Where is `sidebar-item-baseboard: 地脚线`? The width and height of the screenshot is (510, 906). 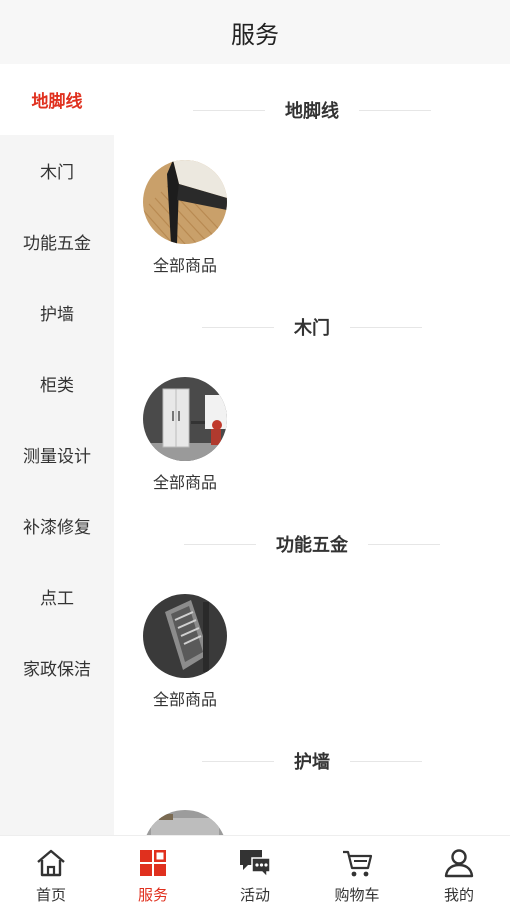
sidebar-item-baseboard: 地脚线 is located at coordinates (57, 99).